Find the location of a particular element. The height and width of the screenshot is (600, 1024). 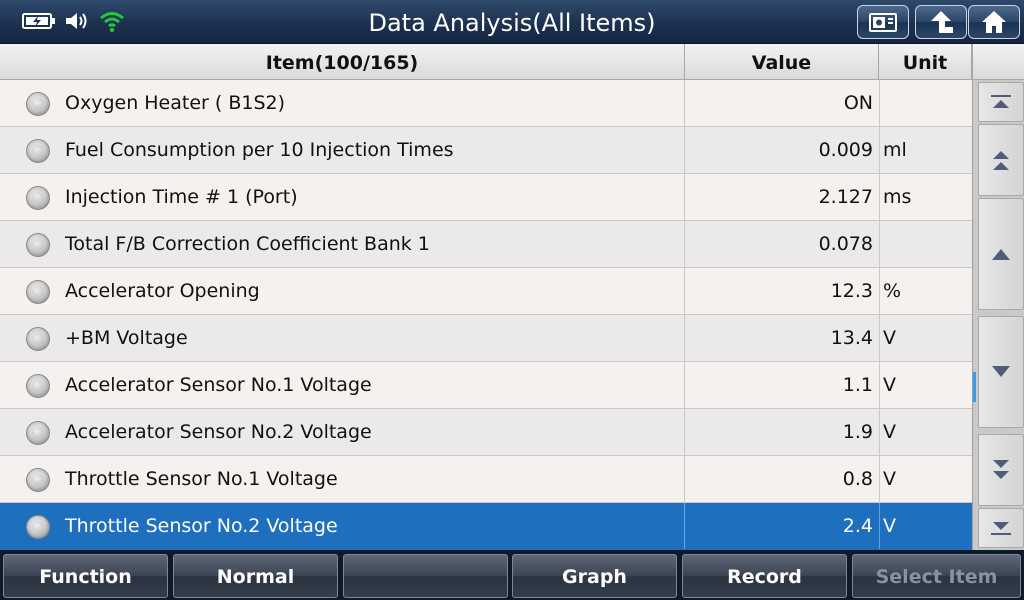

title-bar: Data Analysis(All Items) is located at coordinates (512, 22).